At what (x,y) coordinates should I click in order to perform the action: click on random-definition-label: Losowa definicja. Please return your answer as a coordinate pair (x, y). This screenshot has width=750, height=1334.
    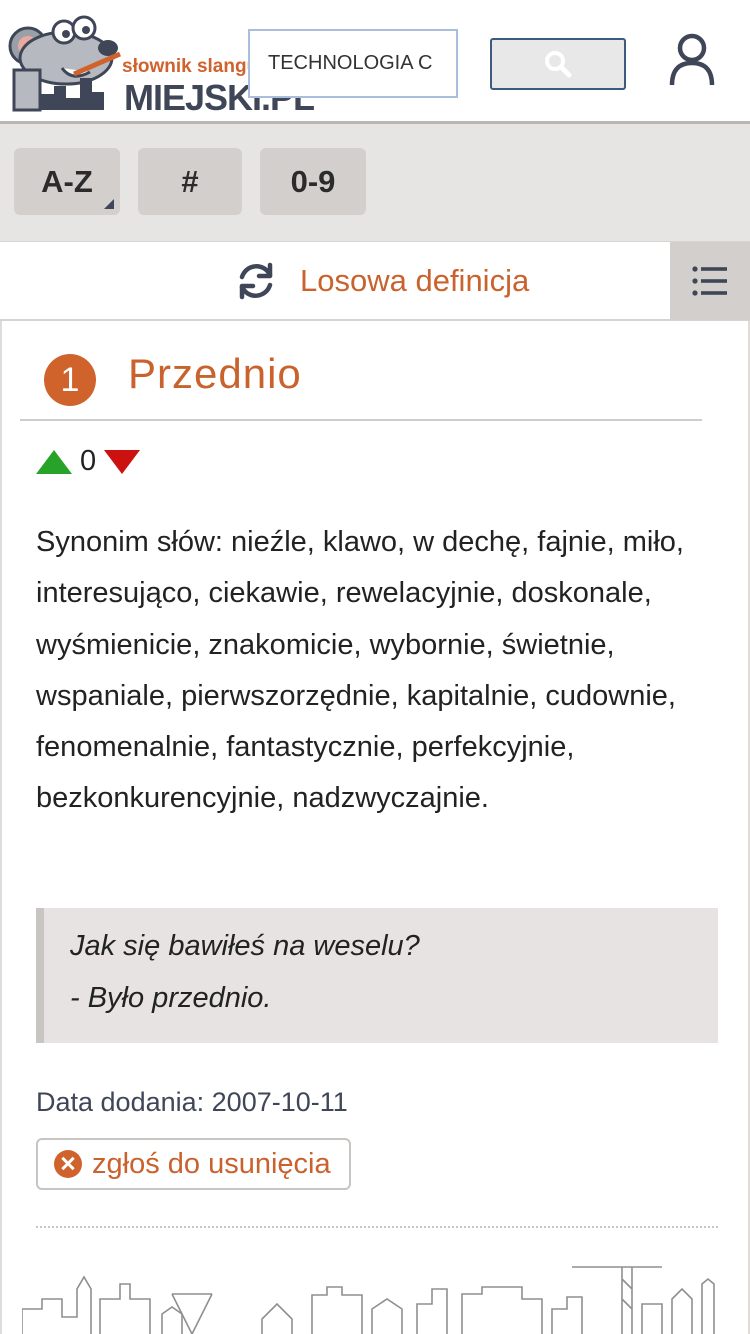
    Looking at the image, I should click on (415, 280).